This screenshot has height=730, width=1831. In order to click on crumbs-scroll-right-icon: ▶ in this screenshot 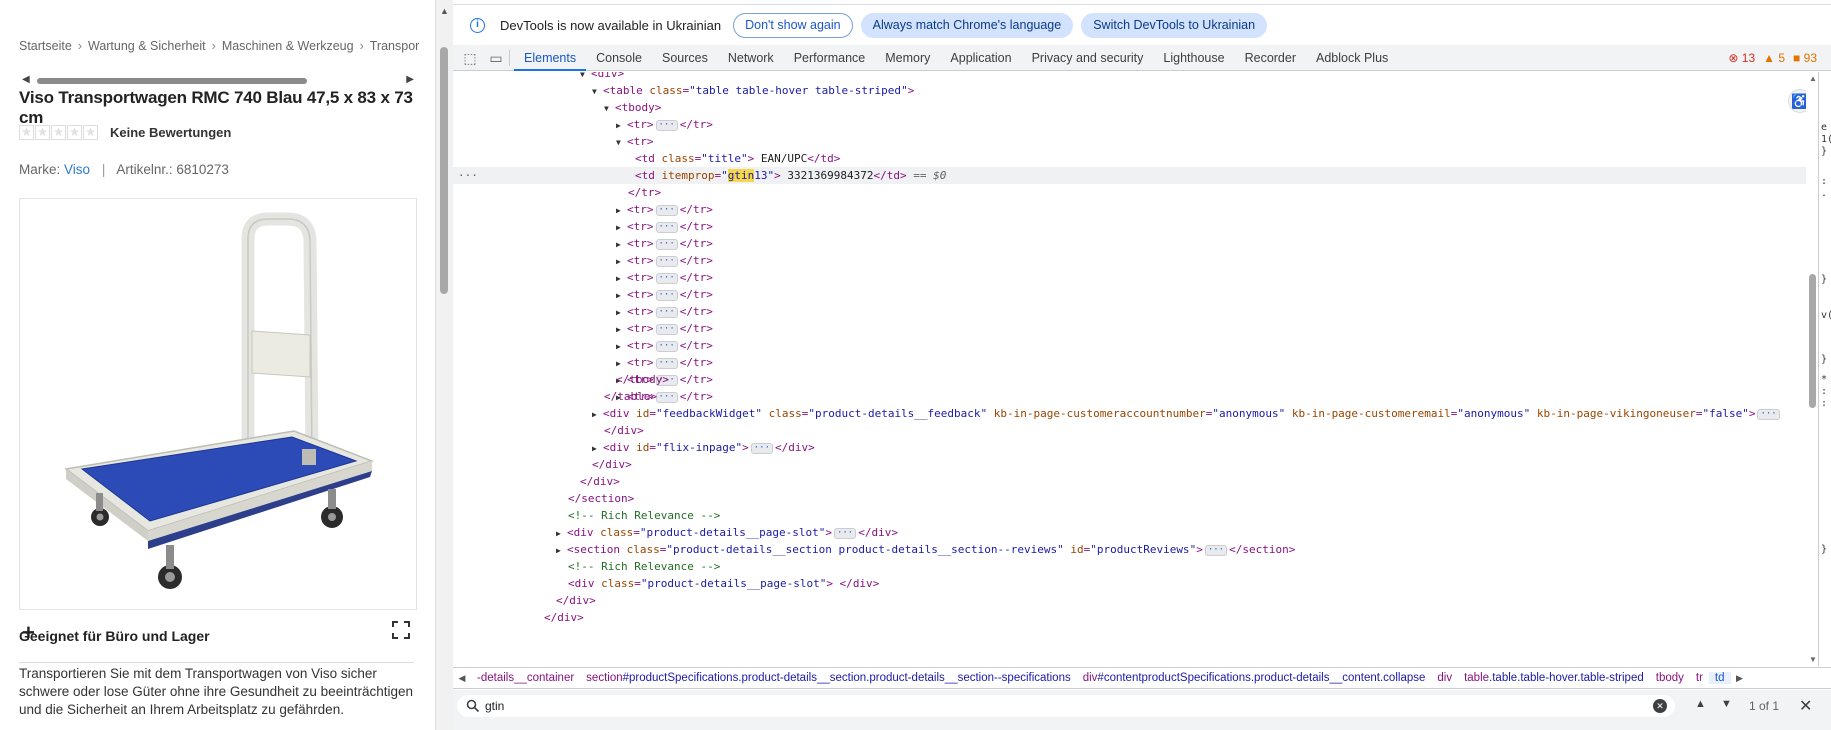, I will do `click(1740, 678)`.